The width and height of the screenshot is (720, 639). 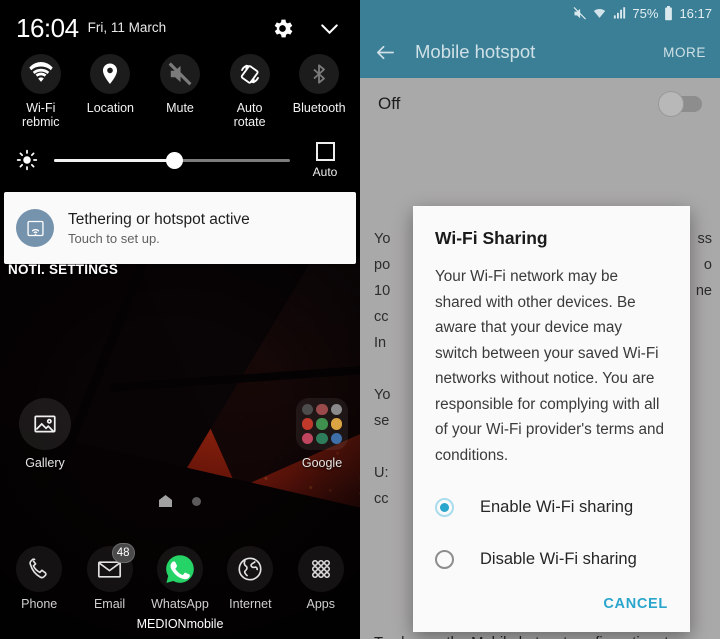 What do you see at coordinates (645, 13) in the screenshot?
I see `battery-percent: 75%` at bounding box center [645, 13].